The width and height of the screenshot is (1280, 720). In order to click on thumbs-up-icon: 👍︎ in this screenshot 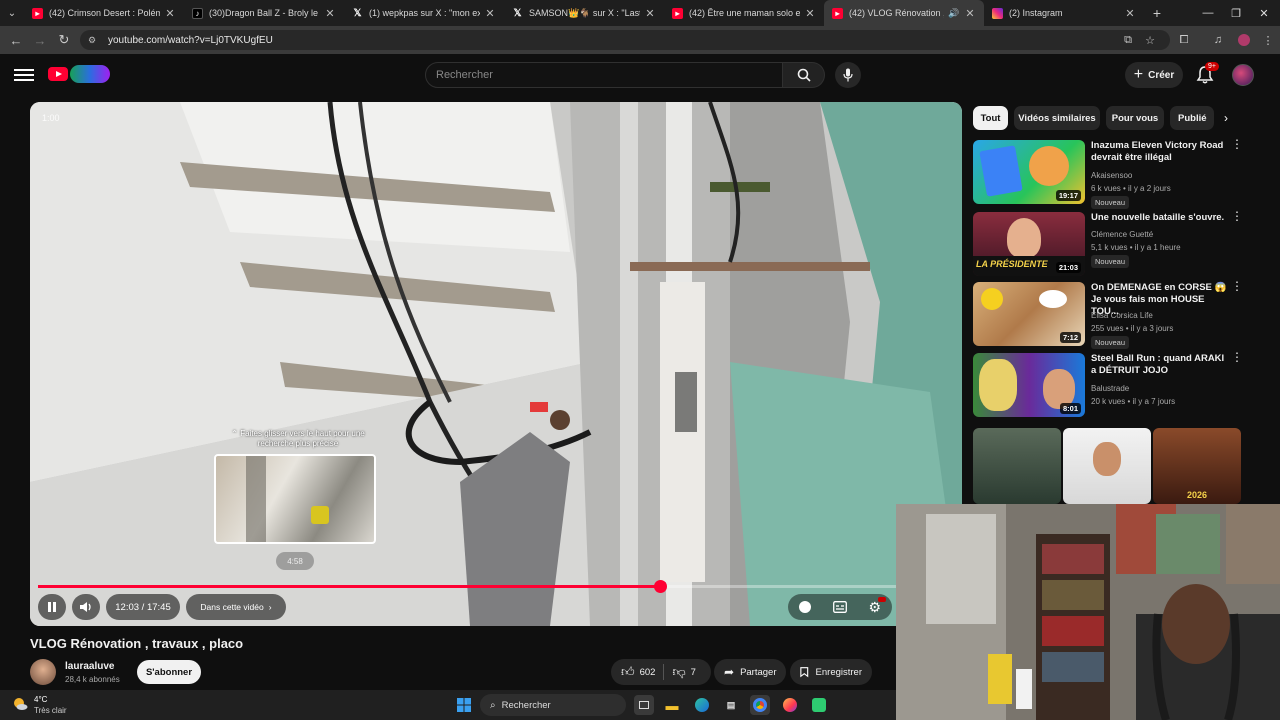, I will do `click(628, 672)`.